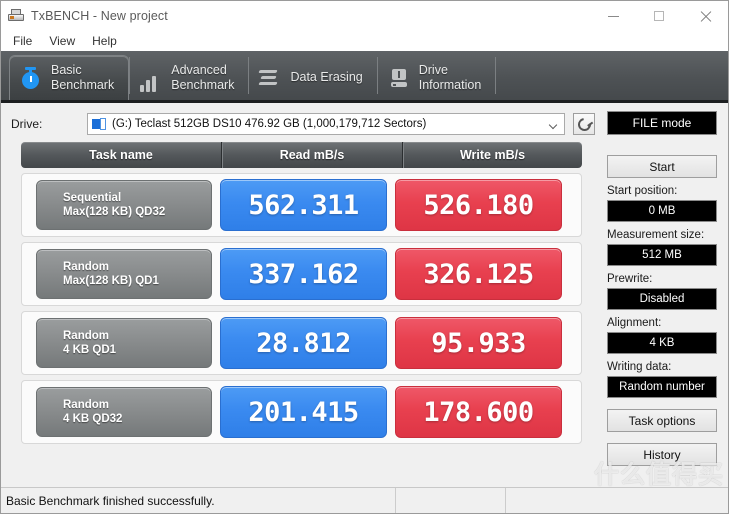 The width and height of the screenshot is (729, 514). I want to click on task-name-cell: Random 4 KB QD32, so click(124, 412).